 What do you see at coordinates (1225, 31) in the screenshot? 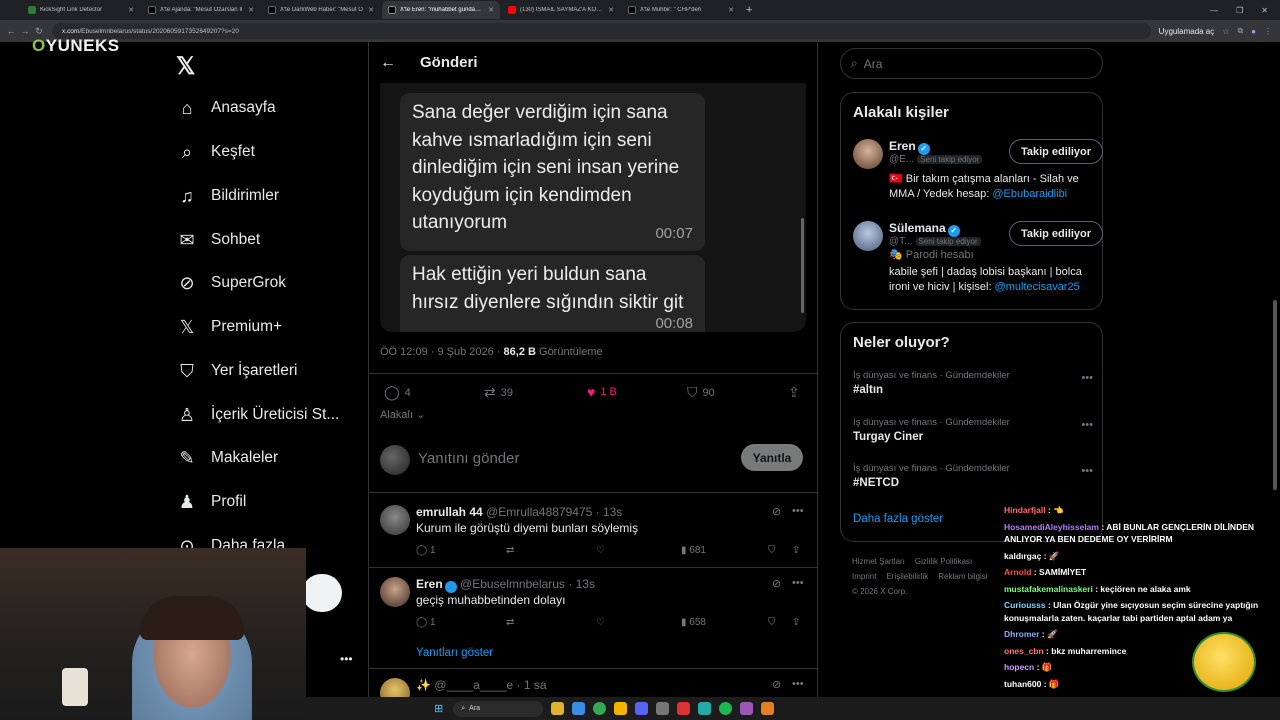
I see `star-icon: ☆` at bounding box center [1225, 31].